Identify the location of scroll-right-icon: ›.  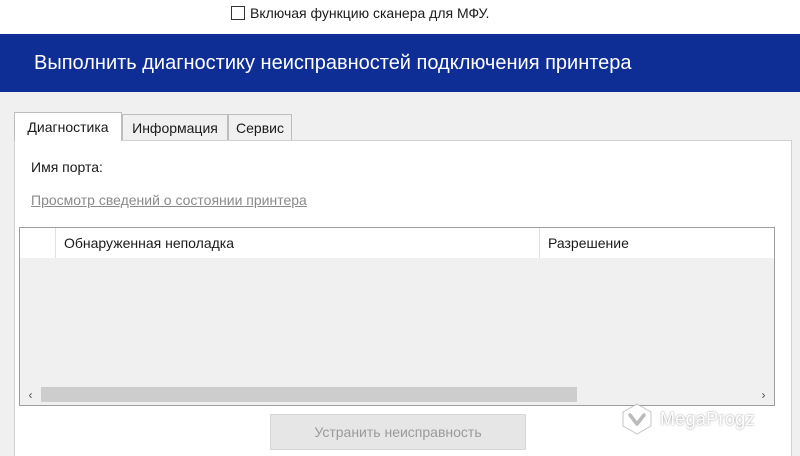
(763, 394).